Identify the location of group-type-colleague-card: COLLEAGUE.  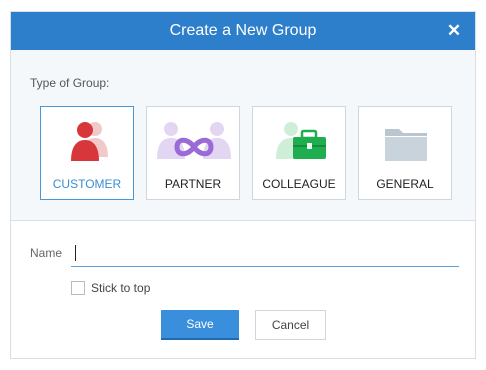
(299, 153).